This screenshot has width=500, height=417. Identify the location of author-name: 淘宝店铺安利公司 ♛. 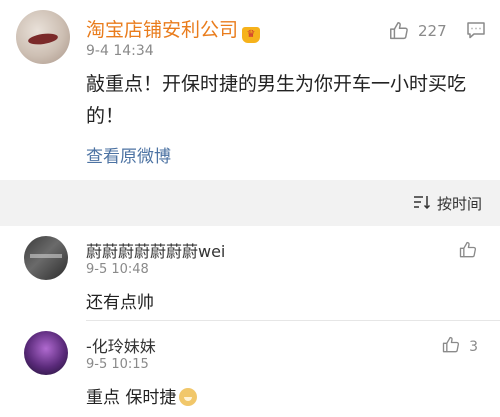
(173, 29).